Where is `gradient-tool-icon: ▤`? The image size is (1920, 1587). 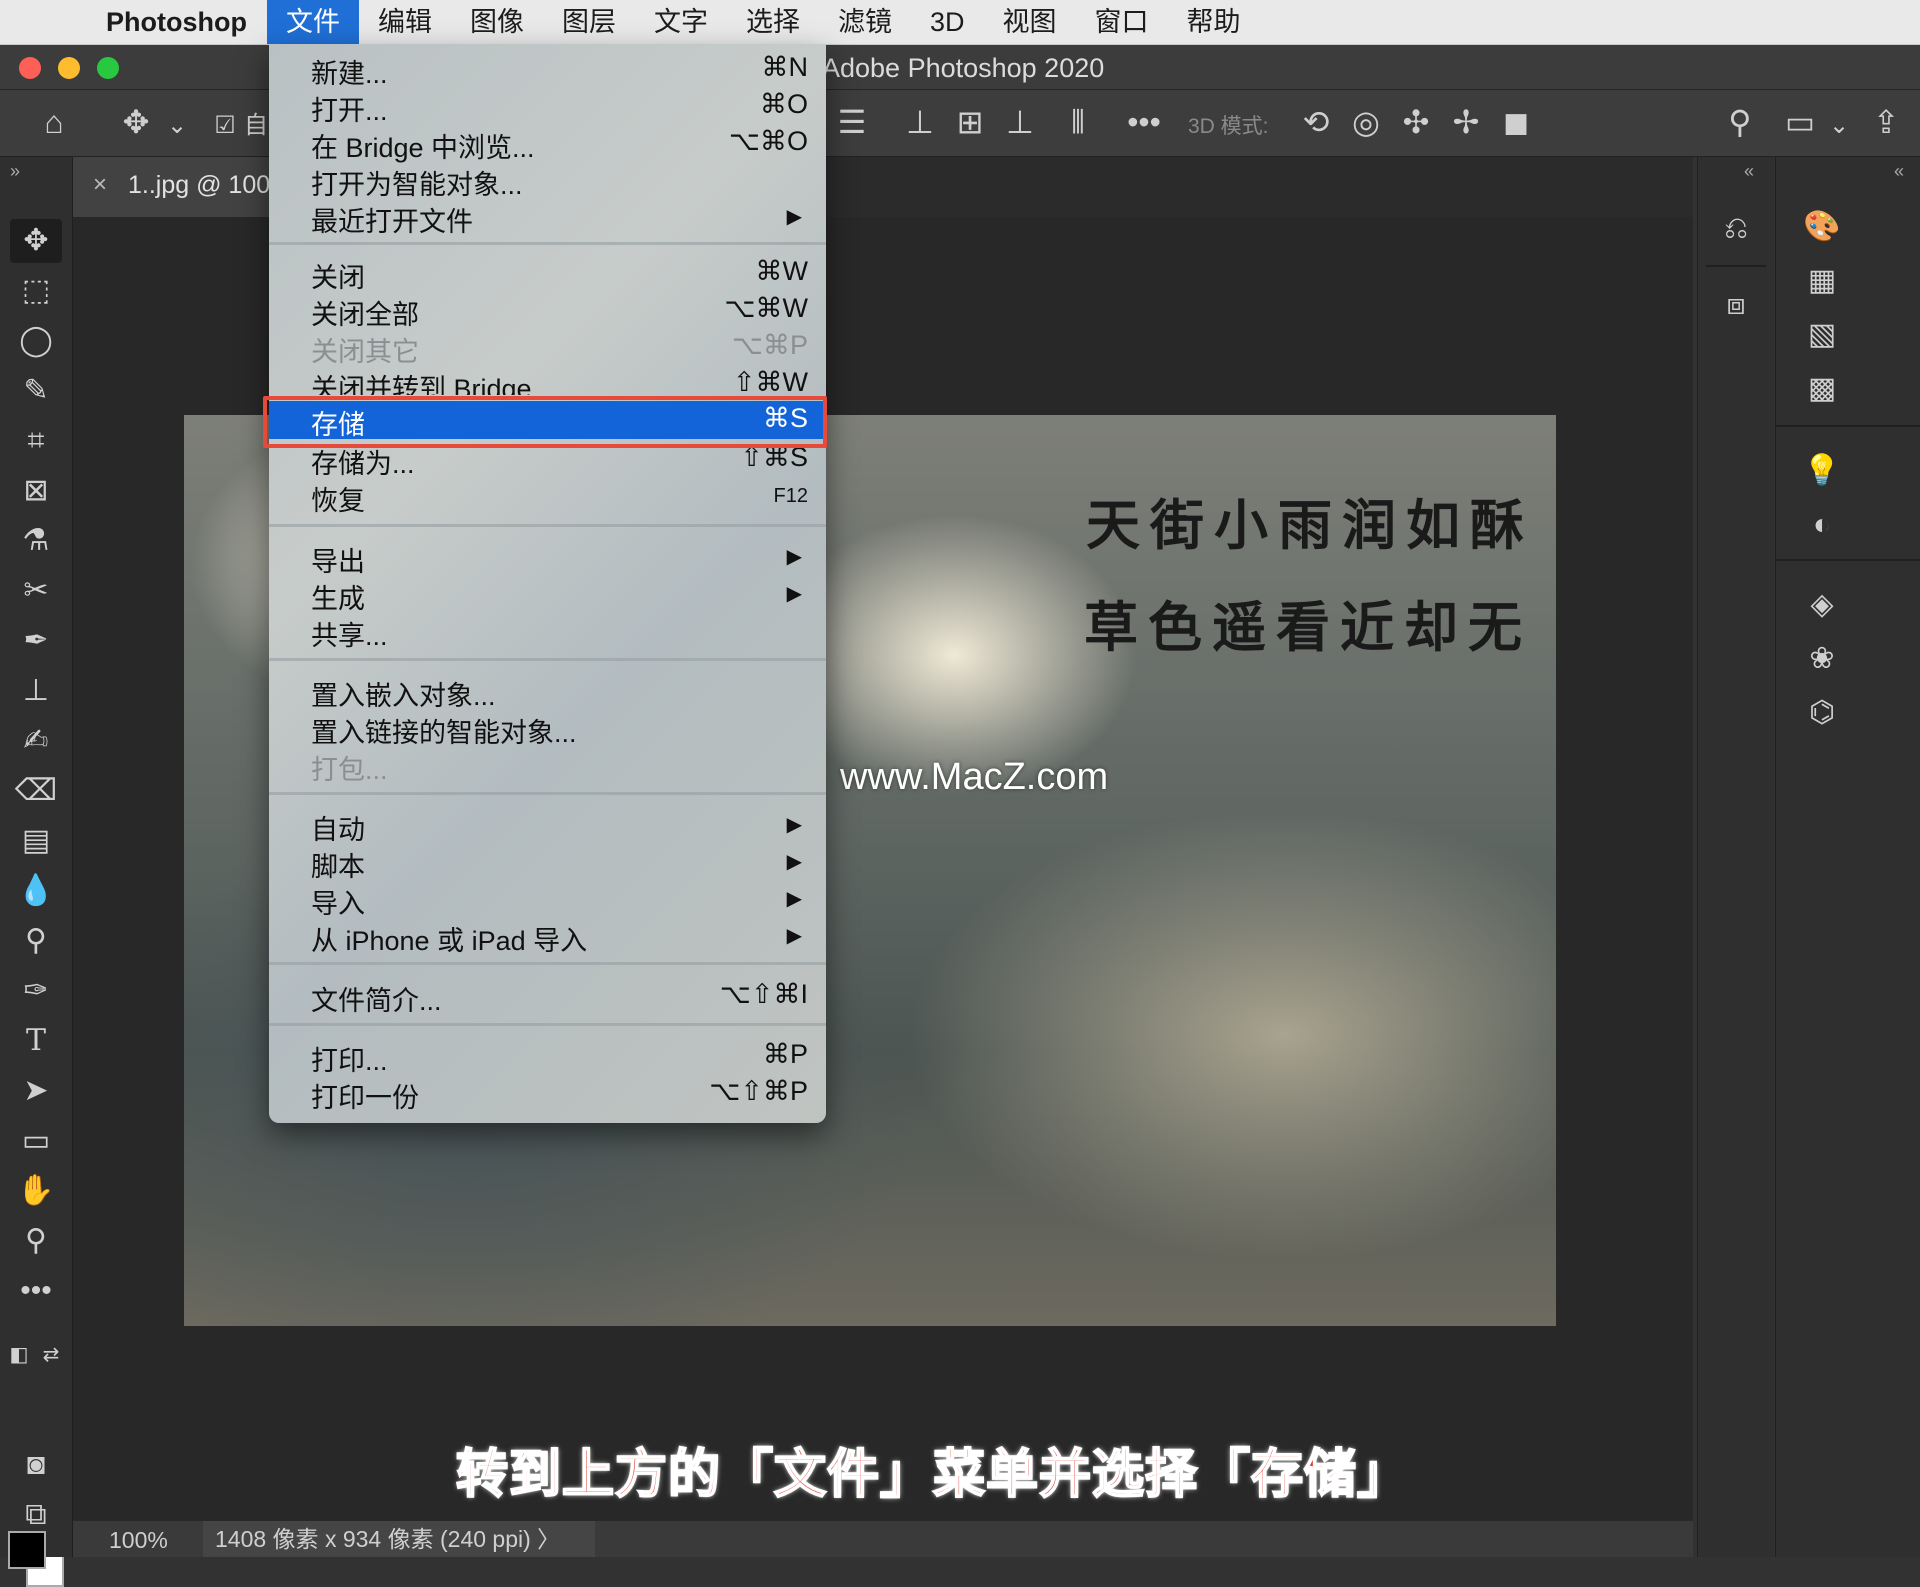
gradient-tool-icon: ▤ is located at coordinates (36, 841).